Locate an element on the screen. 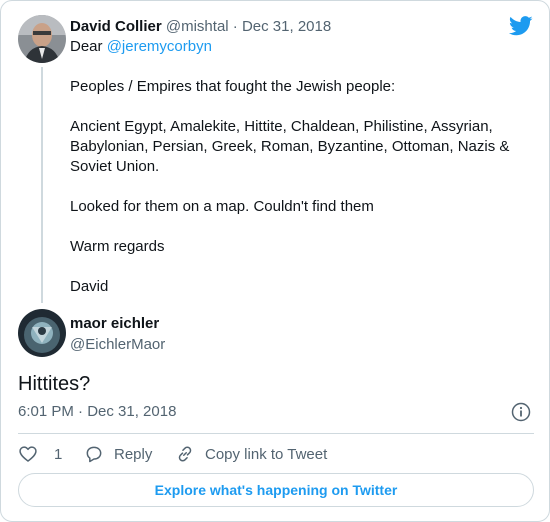  reply-label: Reply is located at coordinates (133, 454).